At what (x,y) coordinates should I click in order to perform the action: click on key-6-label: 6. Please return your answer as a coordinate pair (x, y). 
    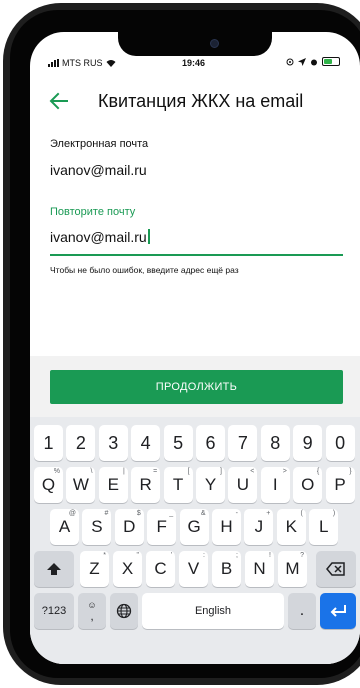
    Looking at the image, I should click on (210, 442).